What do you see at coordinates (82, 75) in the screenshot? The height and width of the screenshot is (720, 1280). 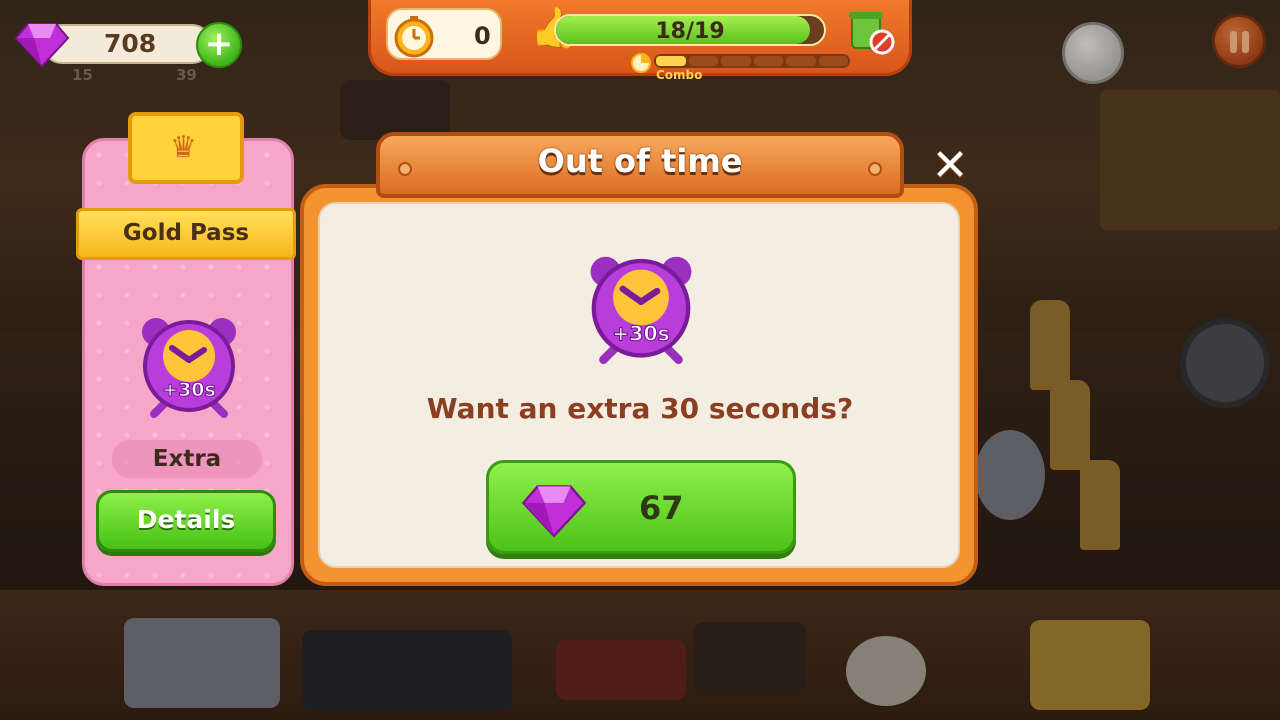 I see `sub-count-left: 15` at bounding box center [82, 75].